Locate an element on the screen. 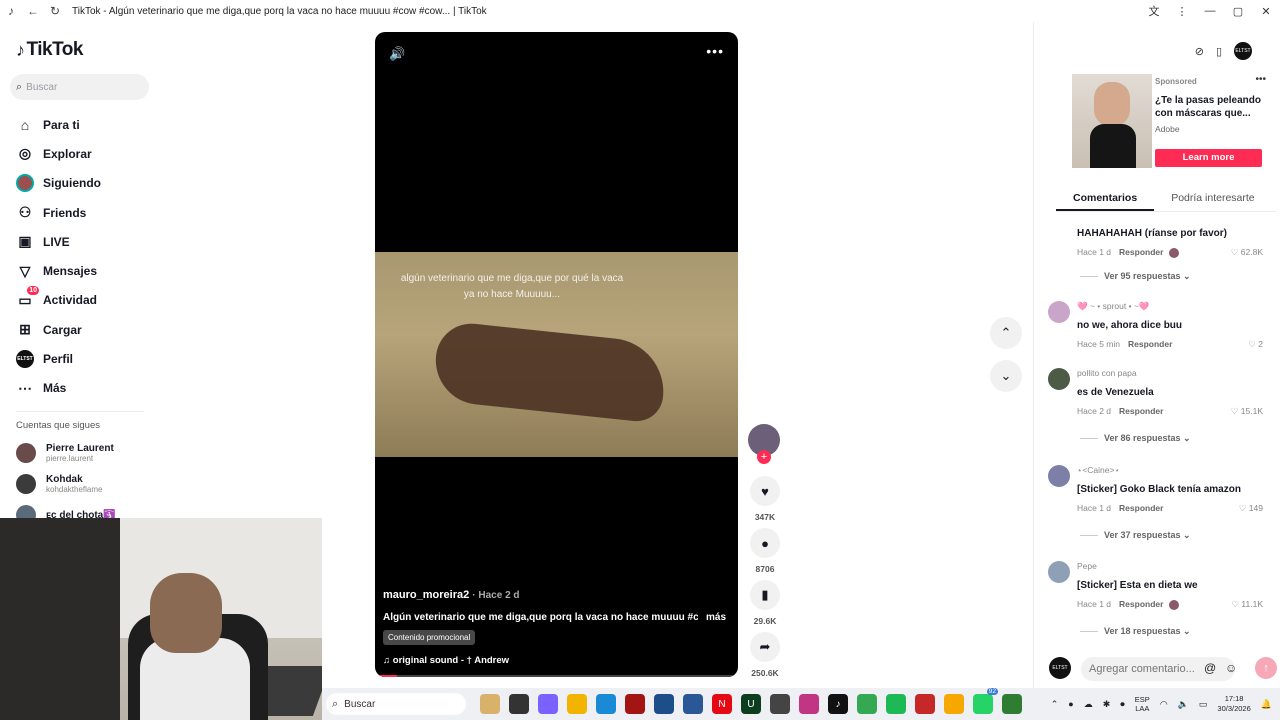 The width and height of the screenshot is (1280, 720). wifi-icon: ◠ is located at coordinates (1164, 704).